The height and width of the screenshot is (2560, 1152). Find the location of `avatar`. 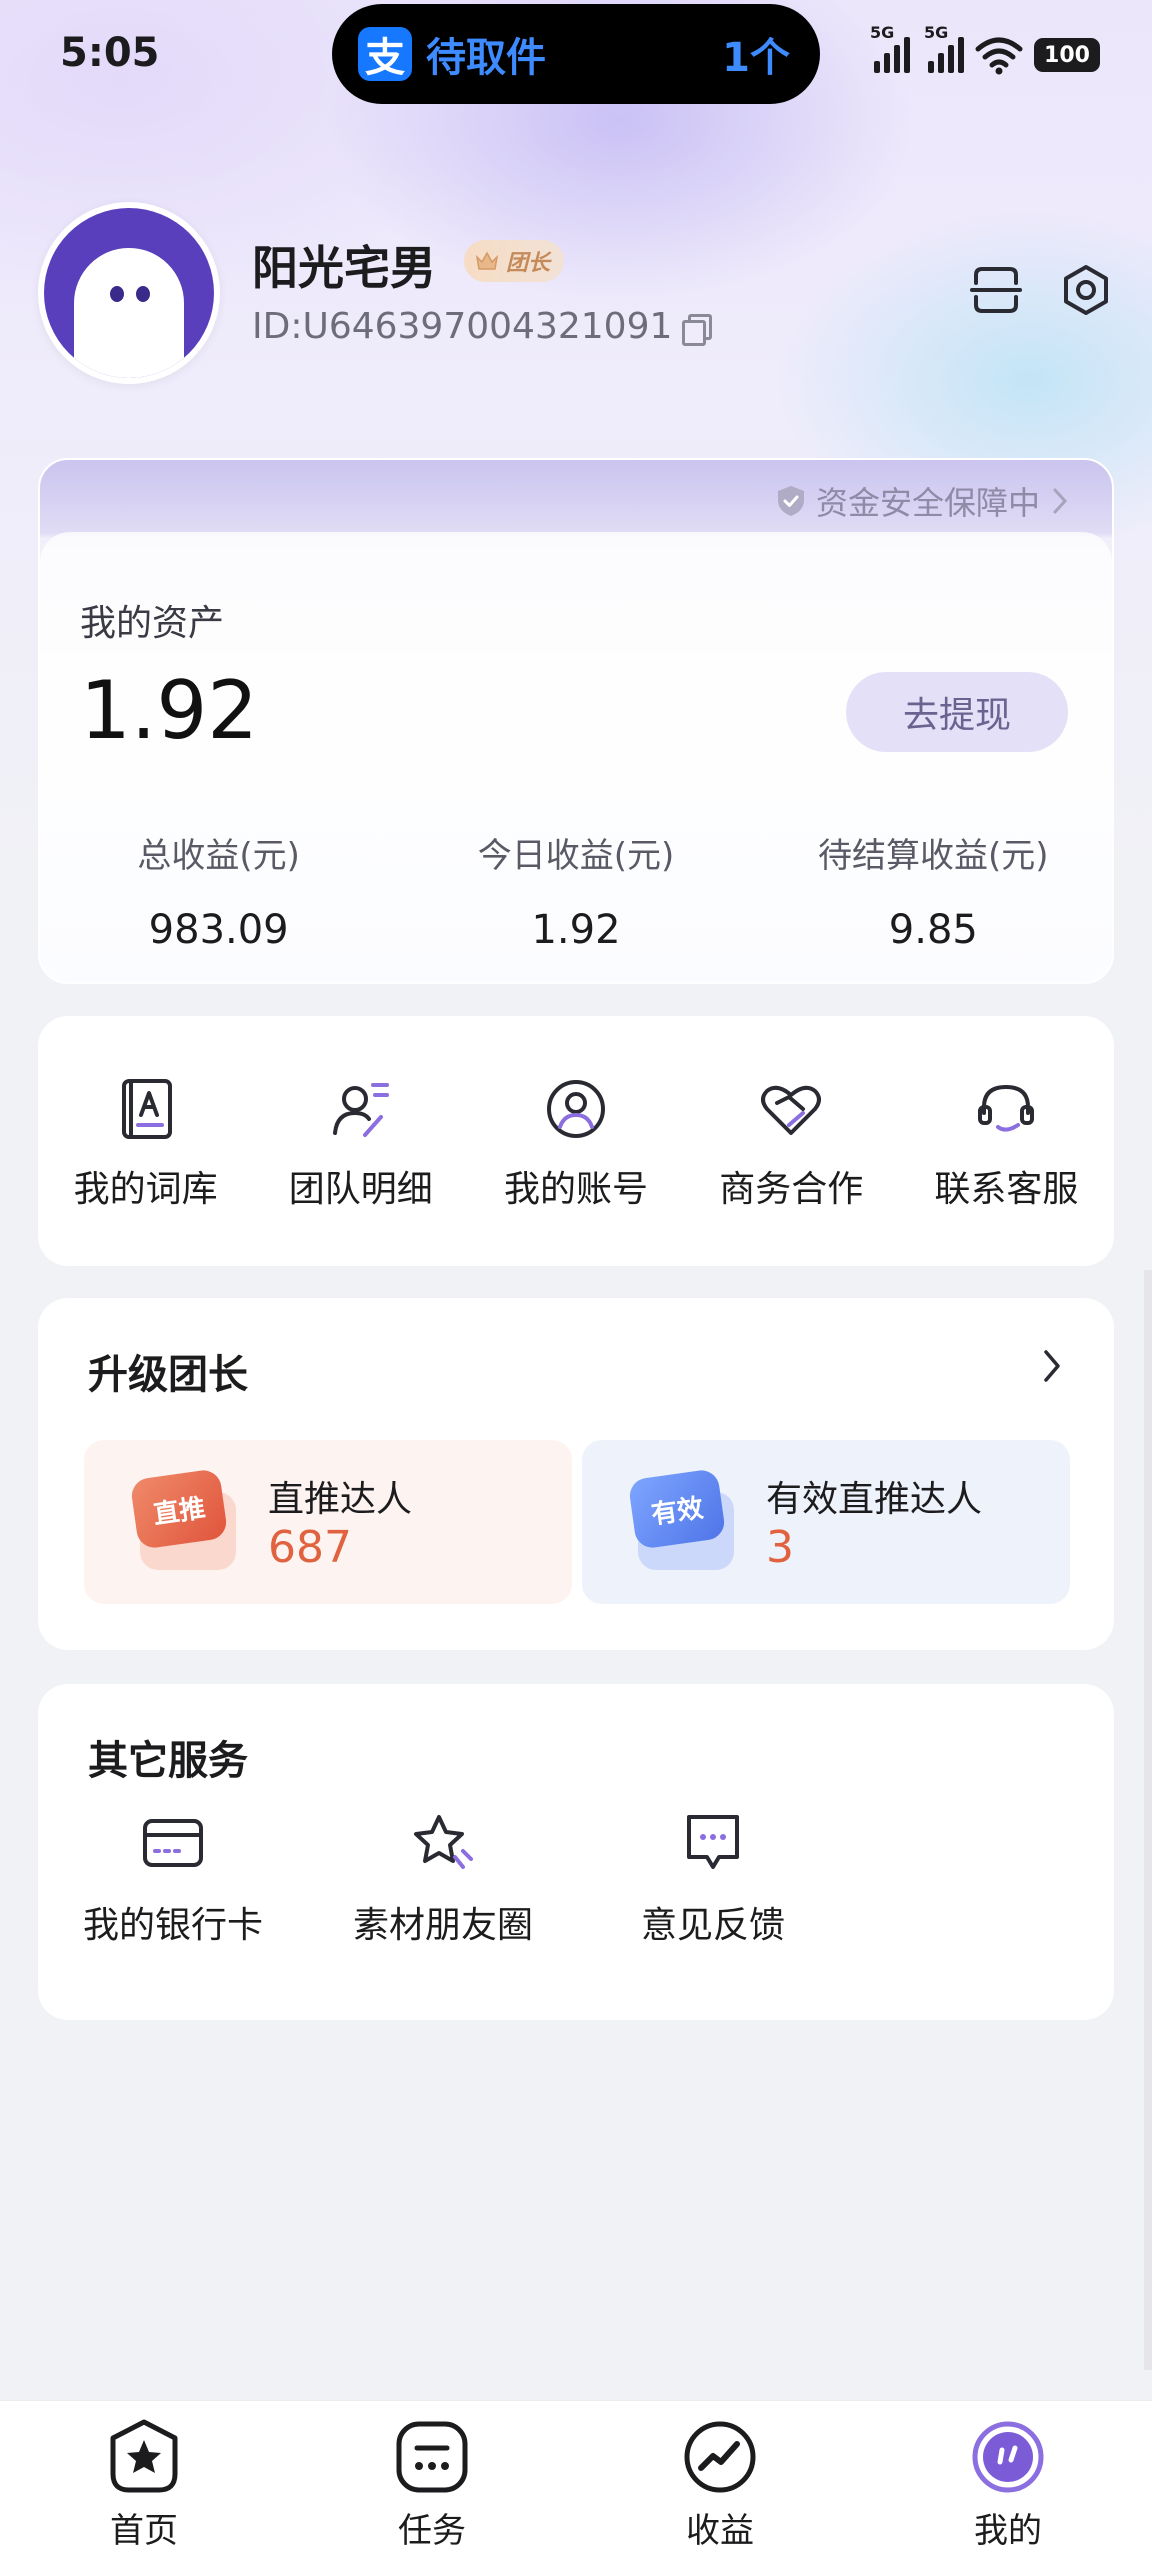

avatar is located at coordinates (129, 293).